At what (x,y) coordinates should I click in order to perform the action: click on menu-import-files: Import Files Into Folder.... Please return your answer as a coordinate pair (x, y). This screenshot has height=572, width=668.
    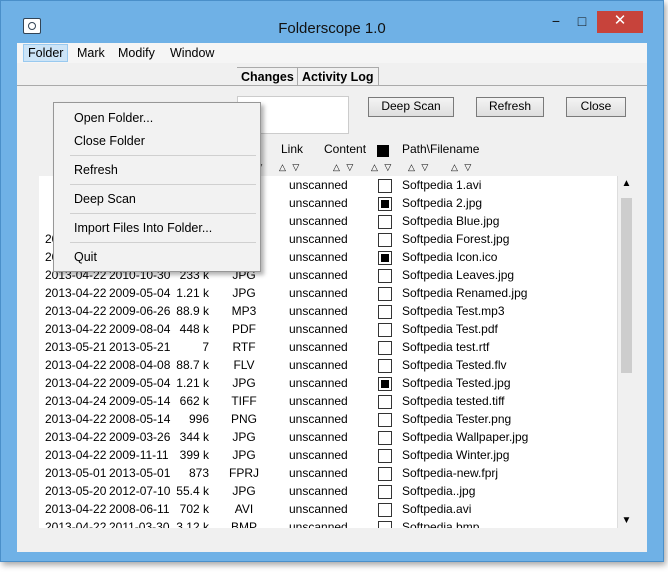
    Looking at the image, I should click on (143, 228).